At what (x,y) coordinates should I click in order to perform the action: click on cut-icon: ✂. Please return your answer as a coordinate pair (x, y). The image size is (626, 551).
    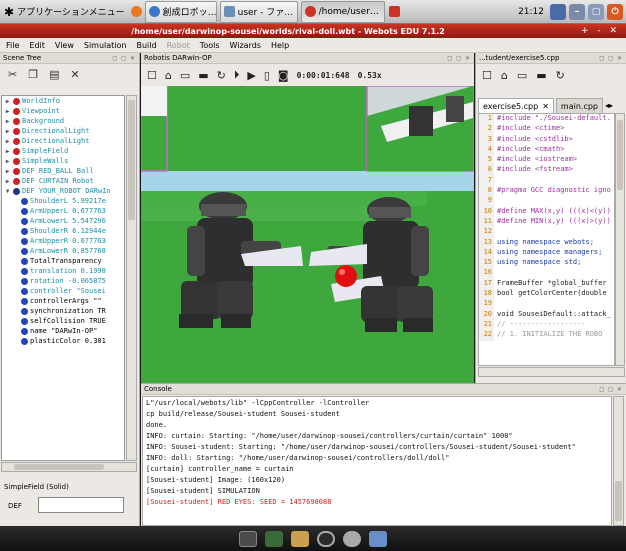
    Looking at the image, I should click on (12, 74).